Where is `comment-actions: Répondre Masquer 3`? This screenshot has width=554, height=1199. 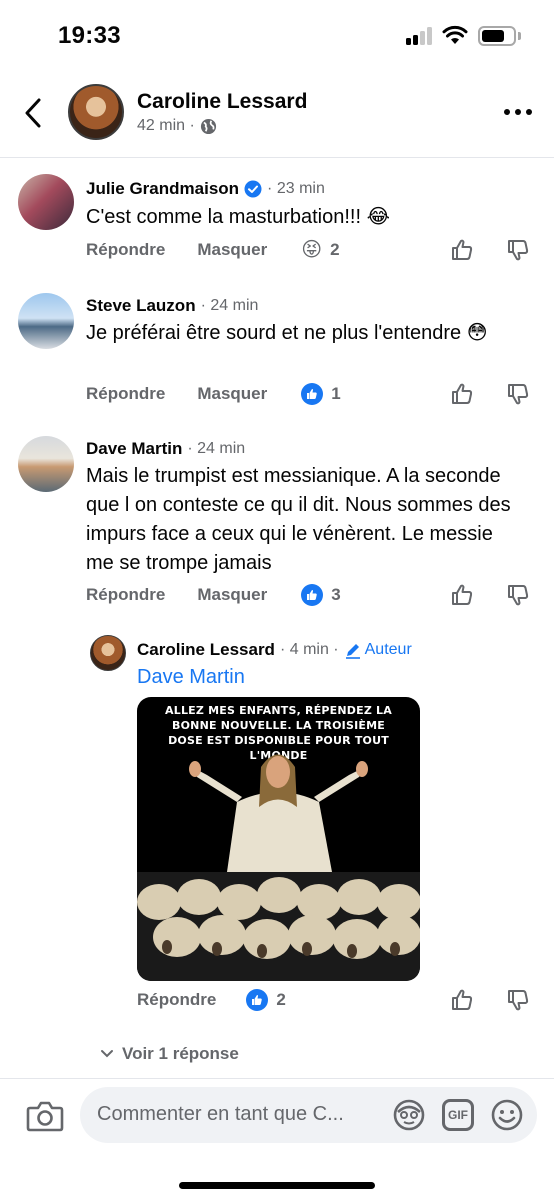
comment-actions: Répondre Masquer 3 is located at coordinates (213, 595).